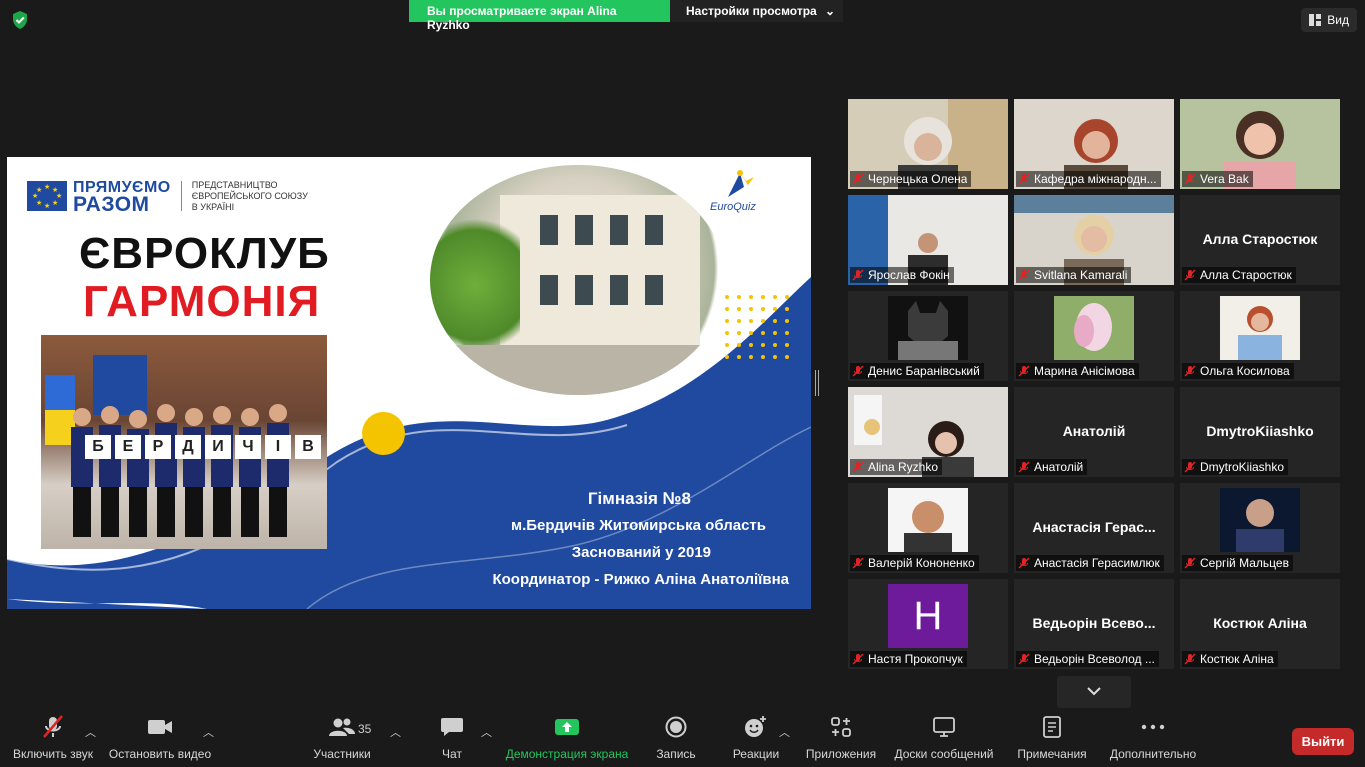  What do you see at coordinates (756, 11) in the screenshot?
I see `view-options-dropdown: Настройки просмотра ⌄` at bounding box center [756, 11].